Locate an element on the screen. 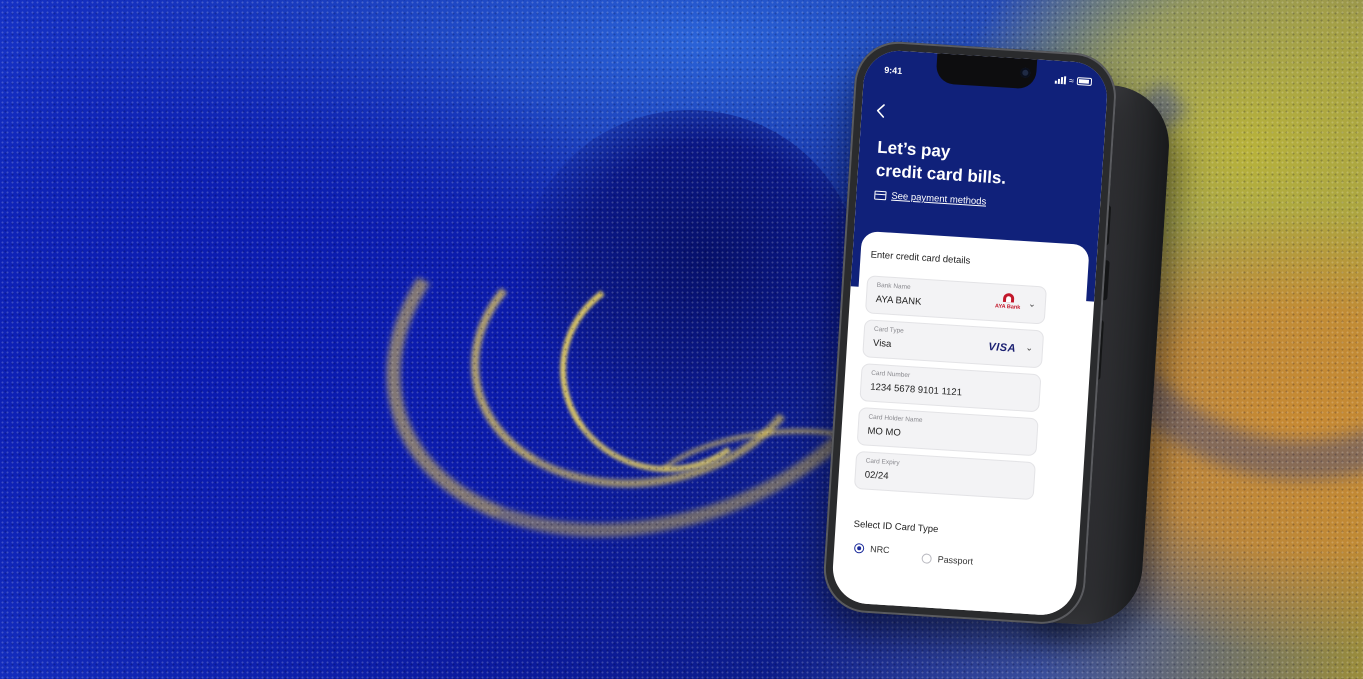 Image resolution: width=1363 pixels, height=679 pixels. form-heading: Enter credit card details is located at coordinates (920, 258).